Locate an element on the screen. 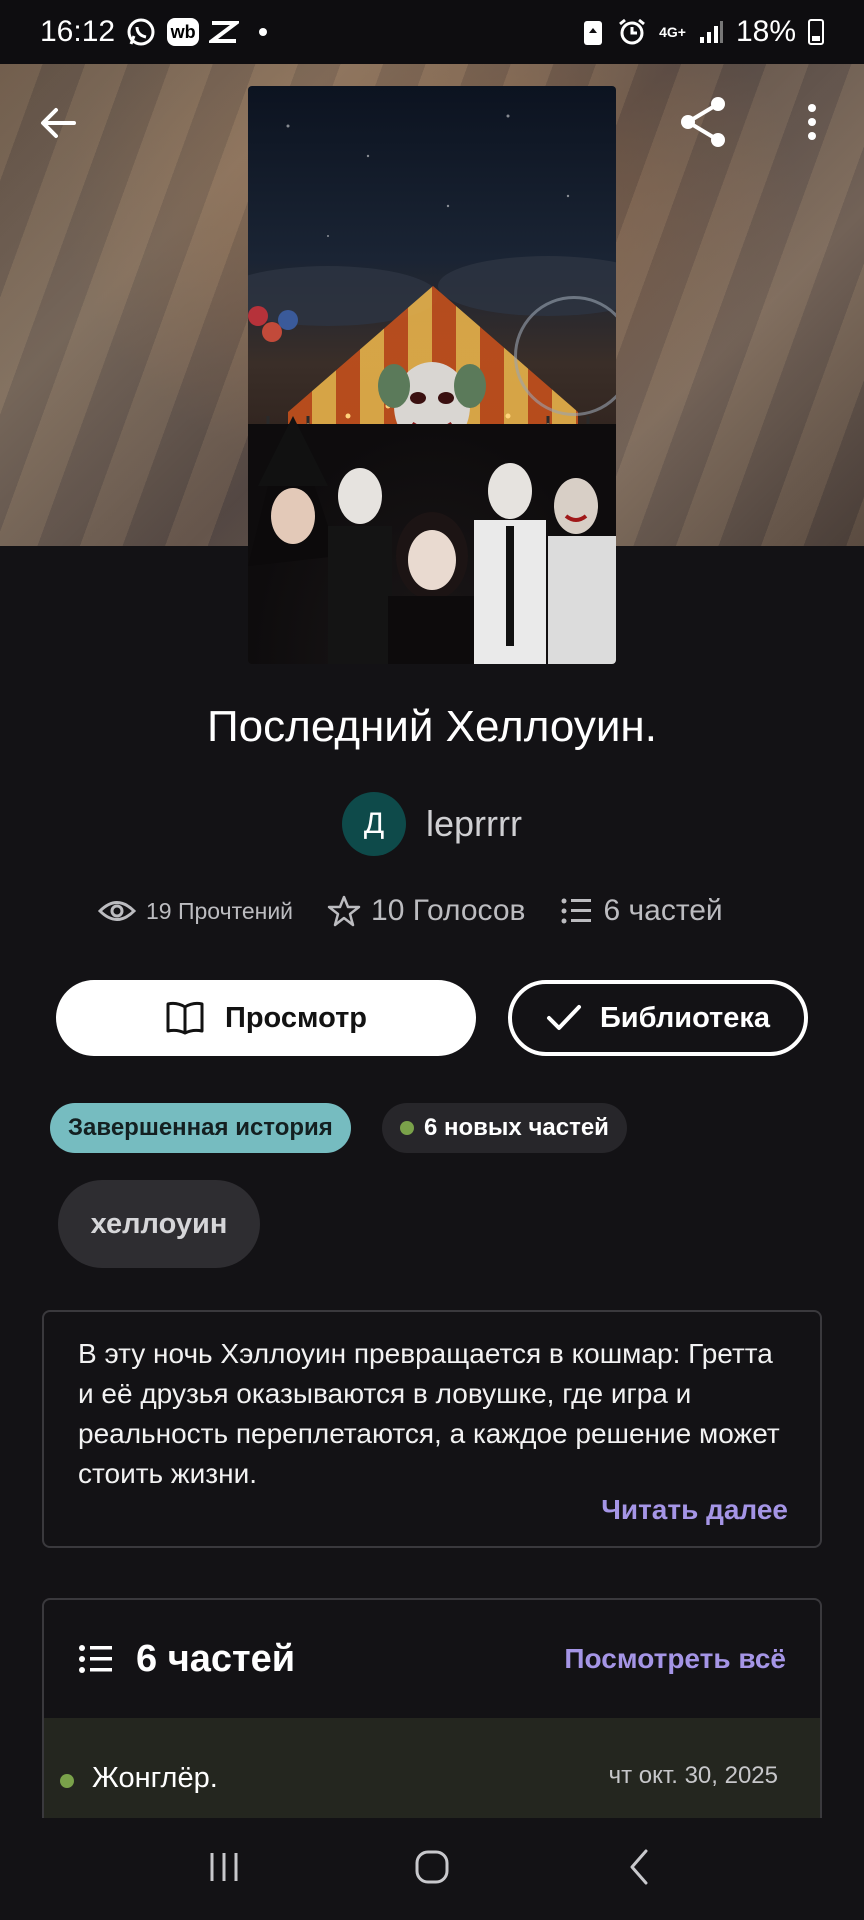  votes-count: 10 Голосов is located at coordinates (448, 910).